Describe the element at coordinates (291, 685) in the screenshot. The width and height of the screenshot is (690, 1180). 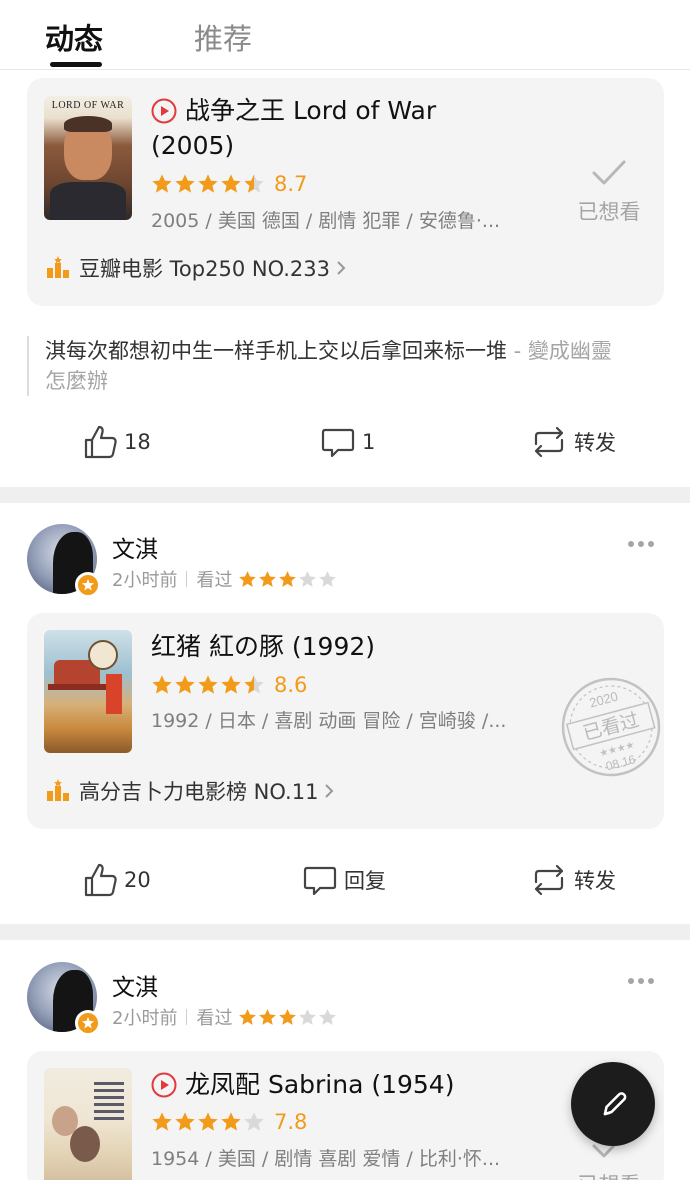
I see `movie-score: 8.6` at that location.